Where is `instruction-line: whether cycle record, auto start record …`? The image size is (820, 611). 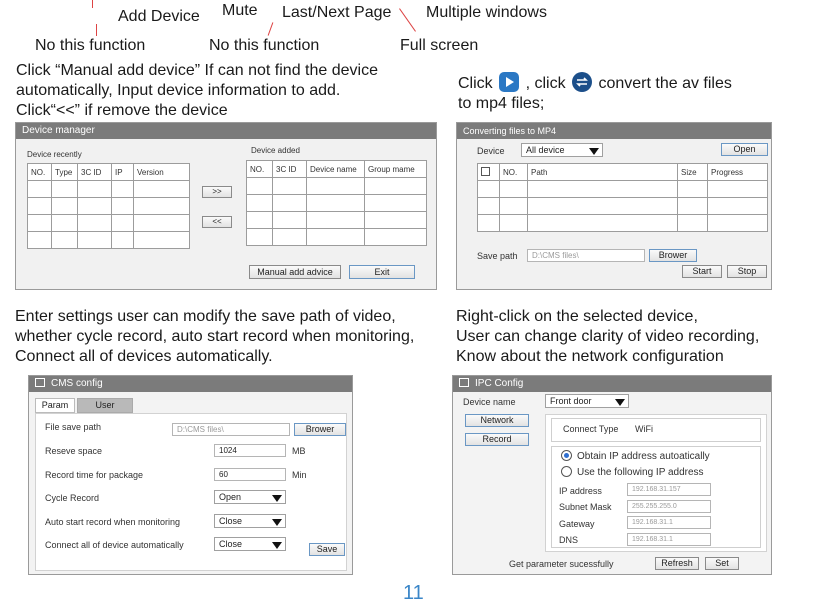 instruction-line: whether cycle record, auto start record … is located at coordinates (215, 336).